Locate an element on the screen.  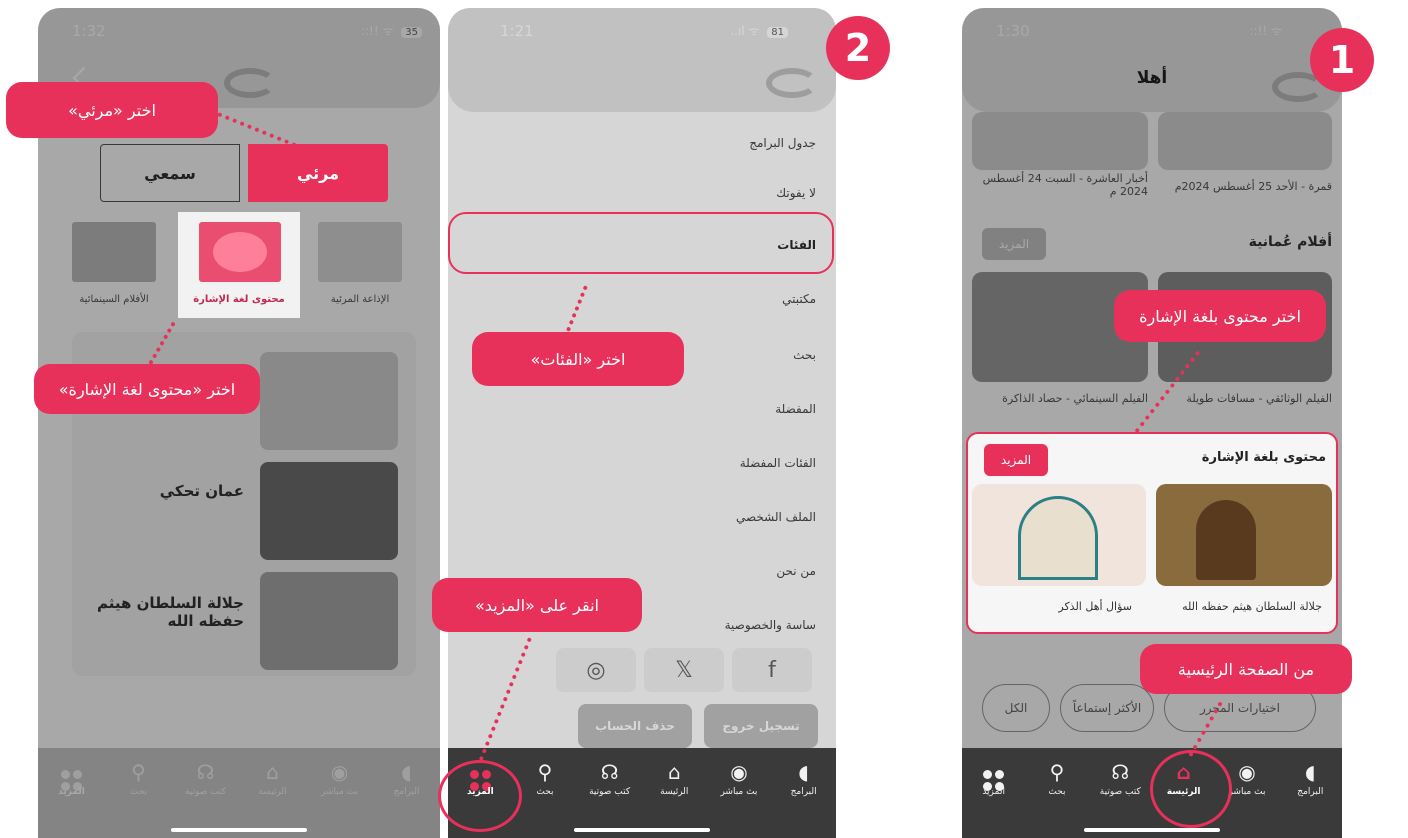
highlight-ring-more is located at coordinates (480, 796).